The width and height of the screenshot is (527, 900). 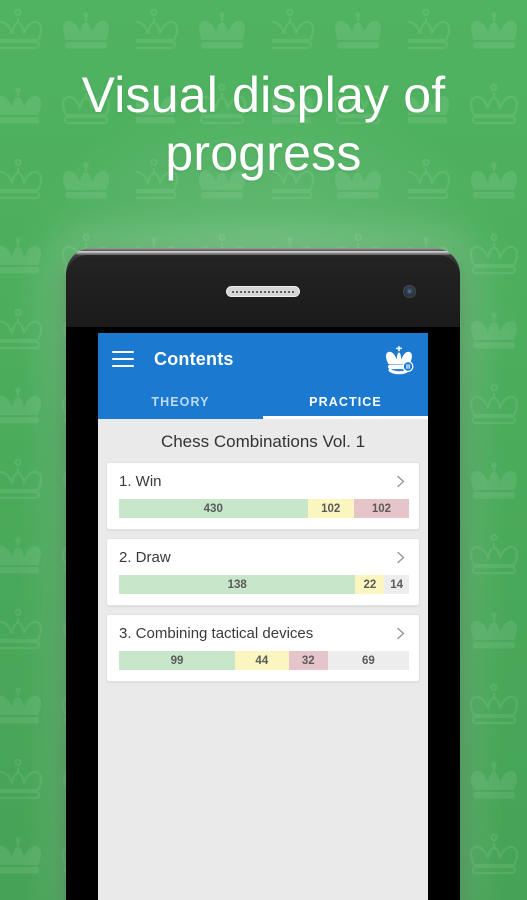 What do you see at coordinates (409, 291) in the screenshot?
I see `front-camera-icon` at bounding box center [409, 291].